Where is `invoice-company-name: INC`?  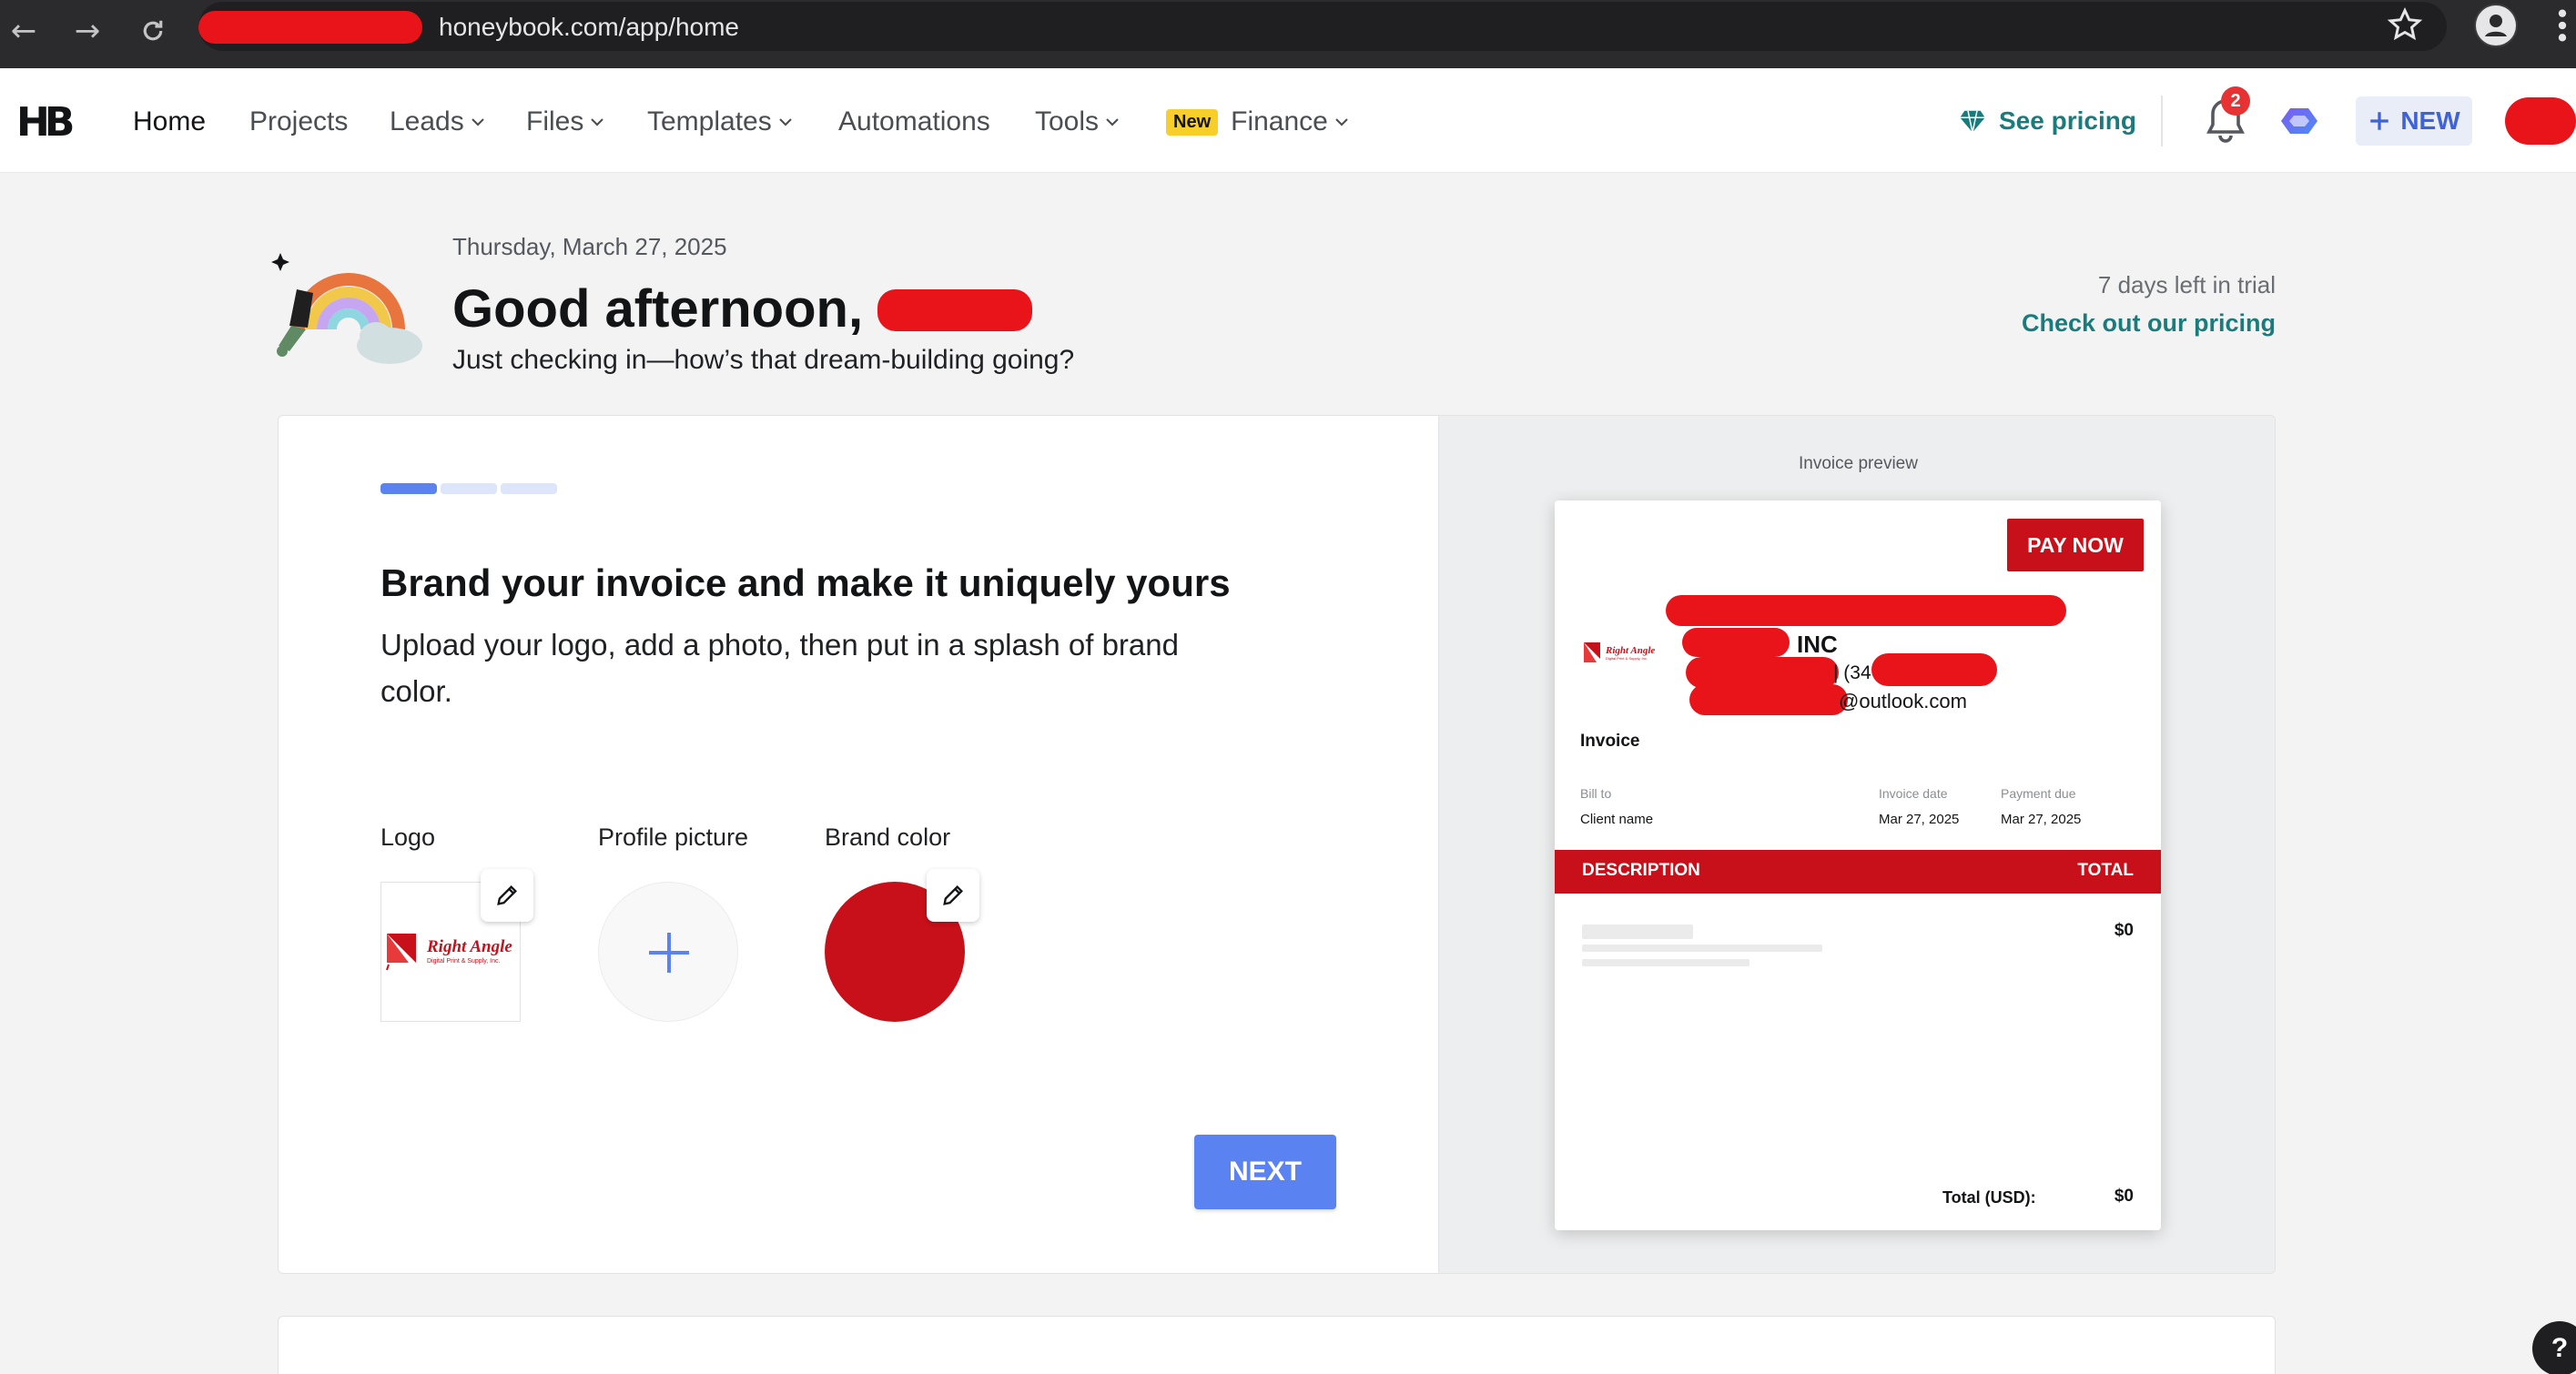
invoice-company-name: INC is located at coordinates (1817, 644).